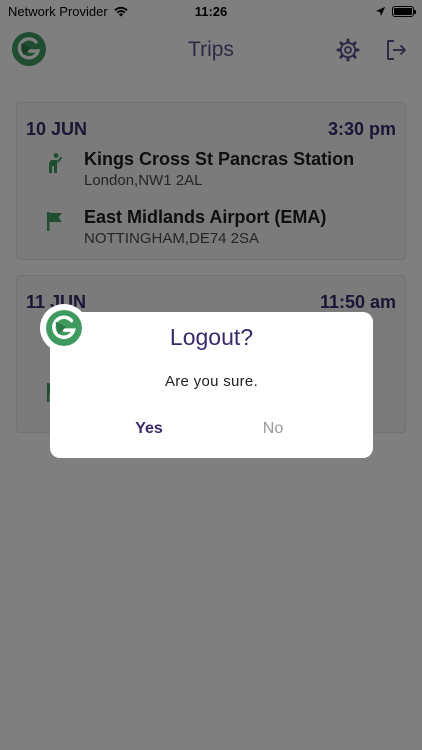 The height and width of the screenshot is (750, 422). What do you see at coordinates (149, 429) in the screenshot?
I see `yes-button: Yes` at bounding box center [149, 429].